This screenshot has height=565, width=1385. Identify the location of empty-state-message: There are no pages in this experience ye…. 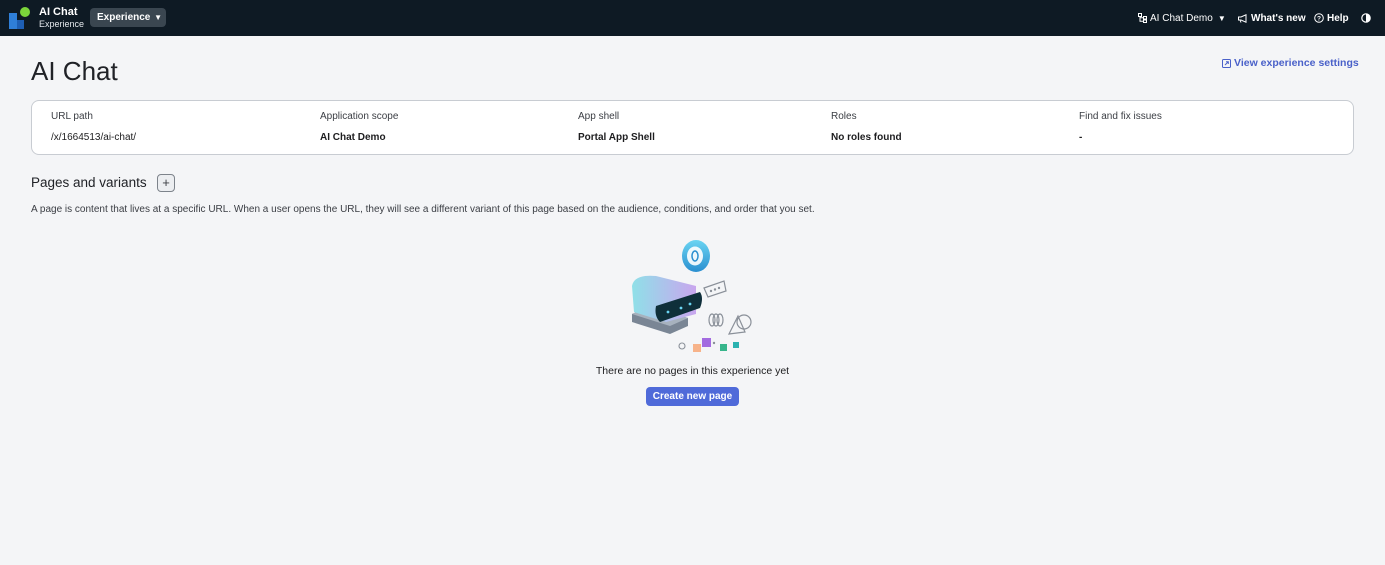
(692, 371).